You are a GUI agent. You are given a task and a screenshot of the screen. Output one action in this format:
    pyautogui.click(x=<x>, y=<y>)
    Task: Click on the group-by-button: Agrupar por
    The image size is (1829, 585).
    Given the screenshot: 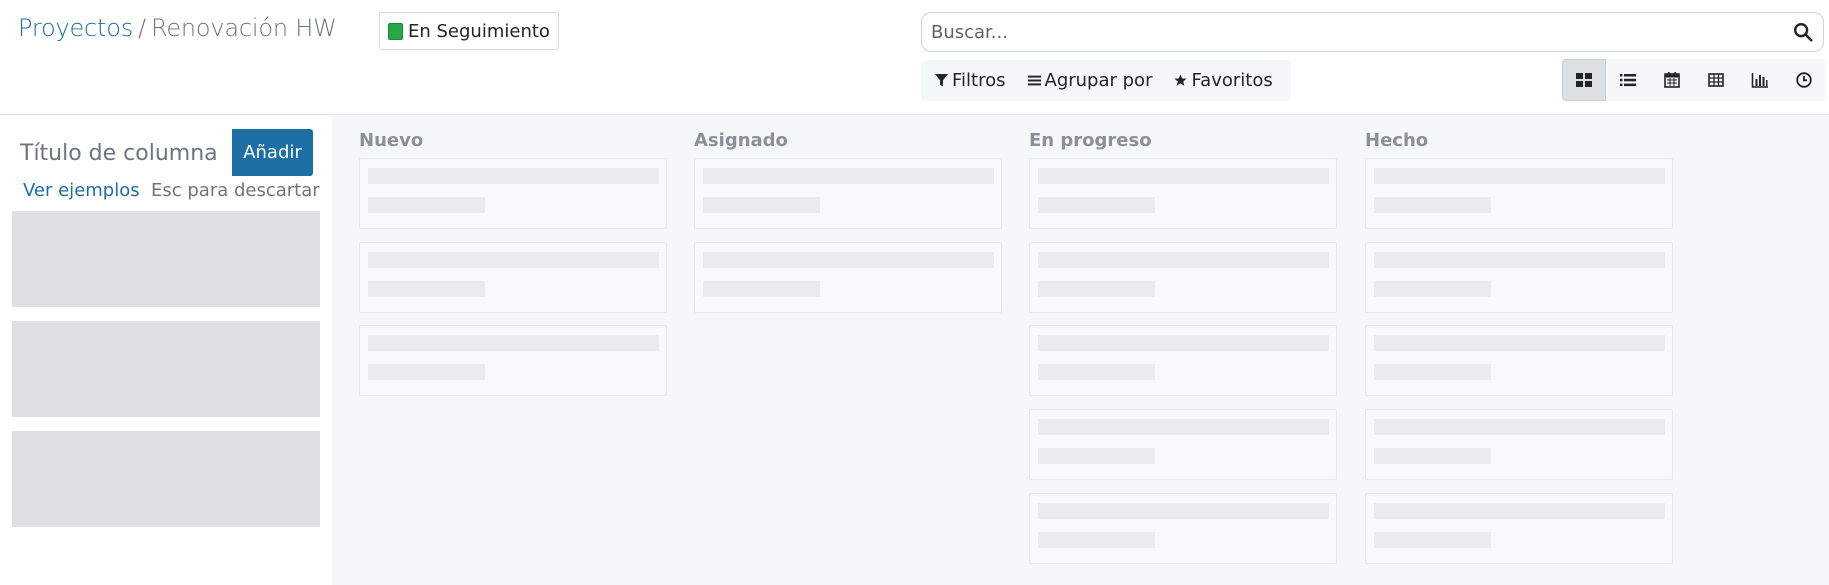 What is the action you would take?
    pyautogui.click(x=1090, y=80)
    